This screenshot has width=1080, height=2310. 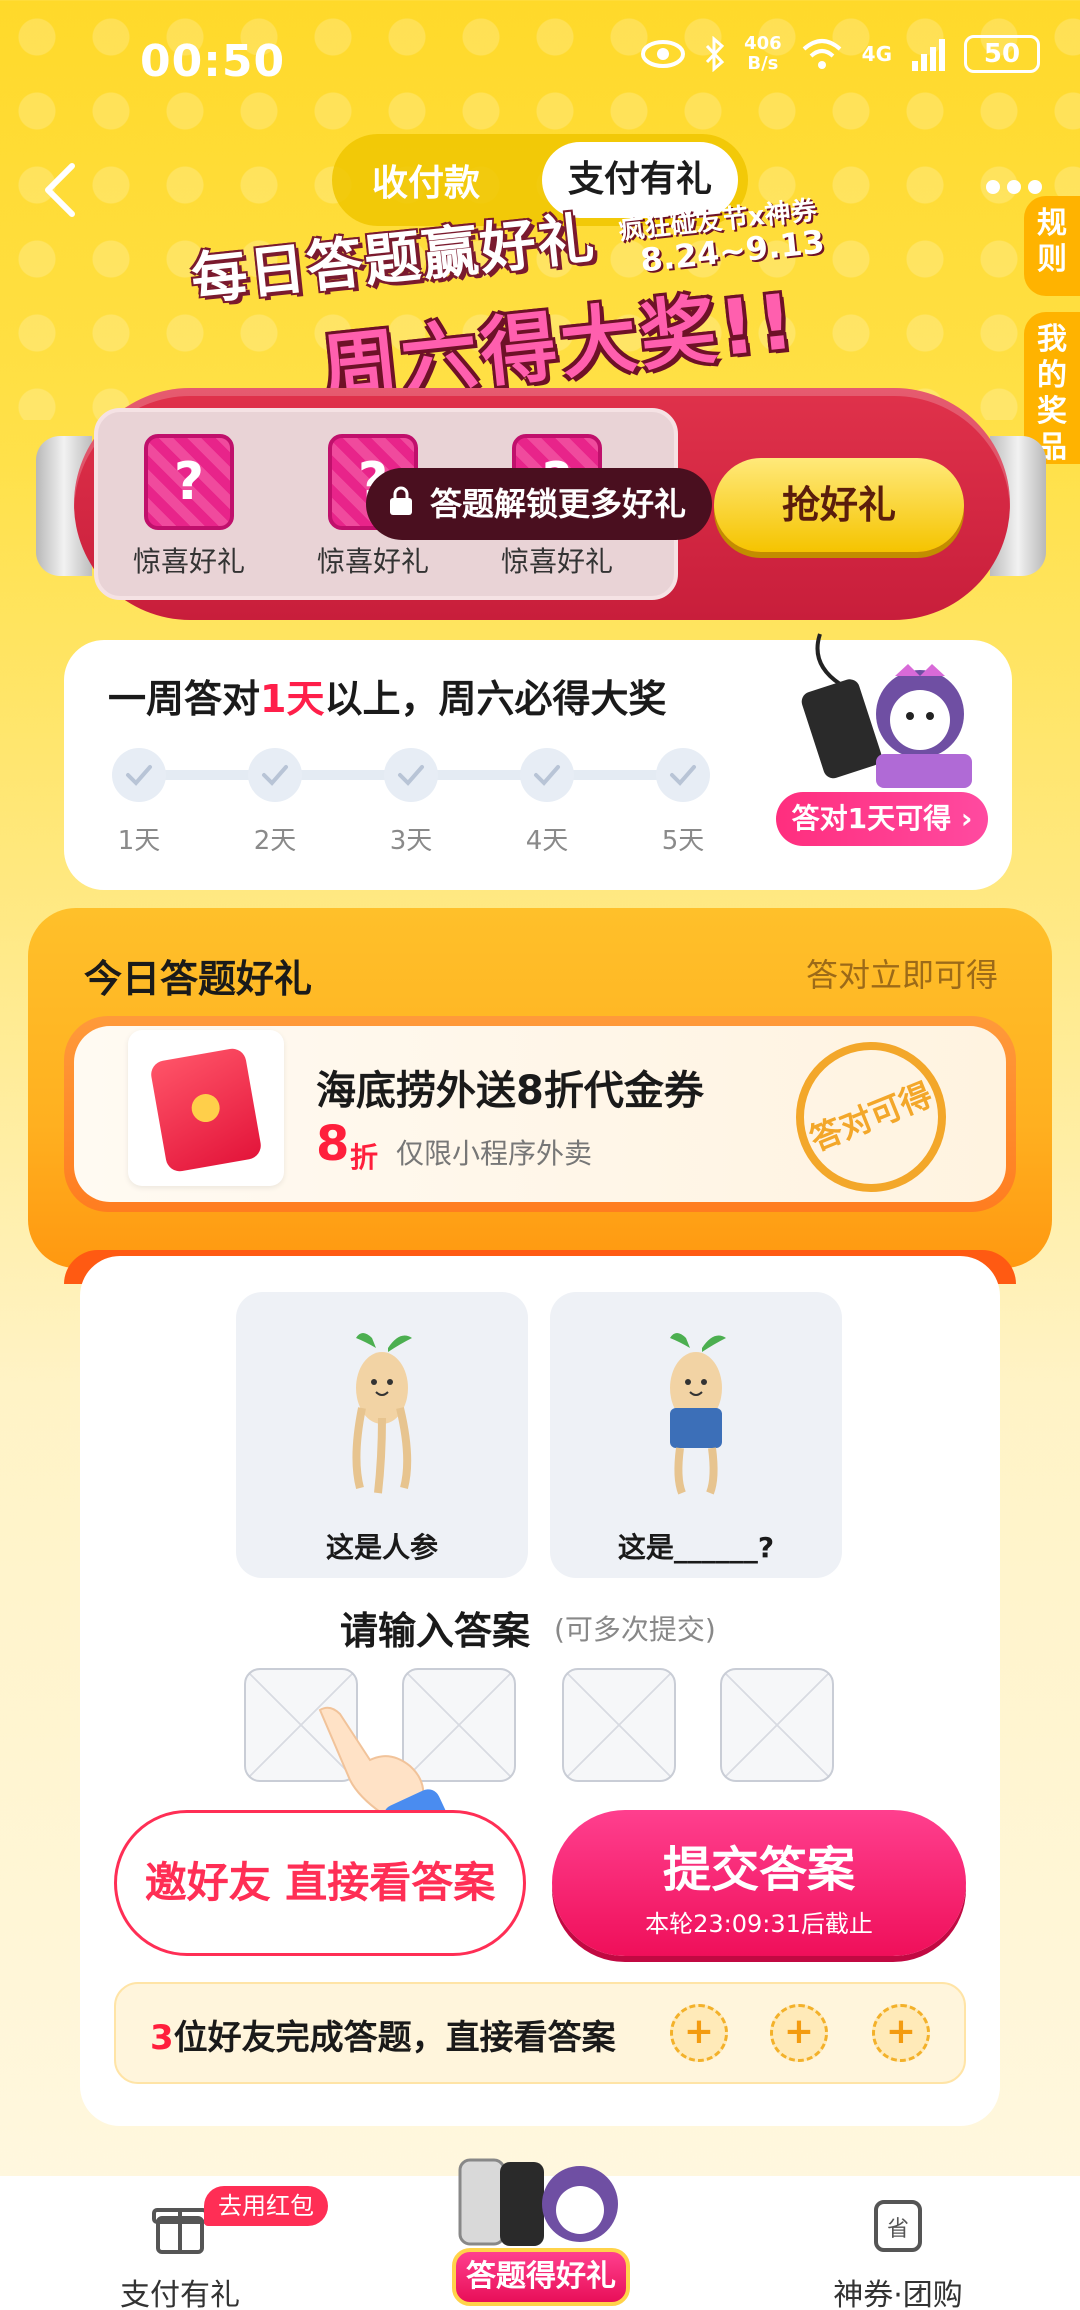 I want to click on submit-answer-button: 提交答案 本轮23:09:31后截止, so click(x=759, y=1883).